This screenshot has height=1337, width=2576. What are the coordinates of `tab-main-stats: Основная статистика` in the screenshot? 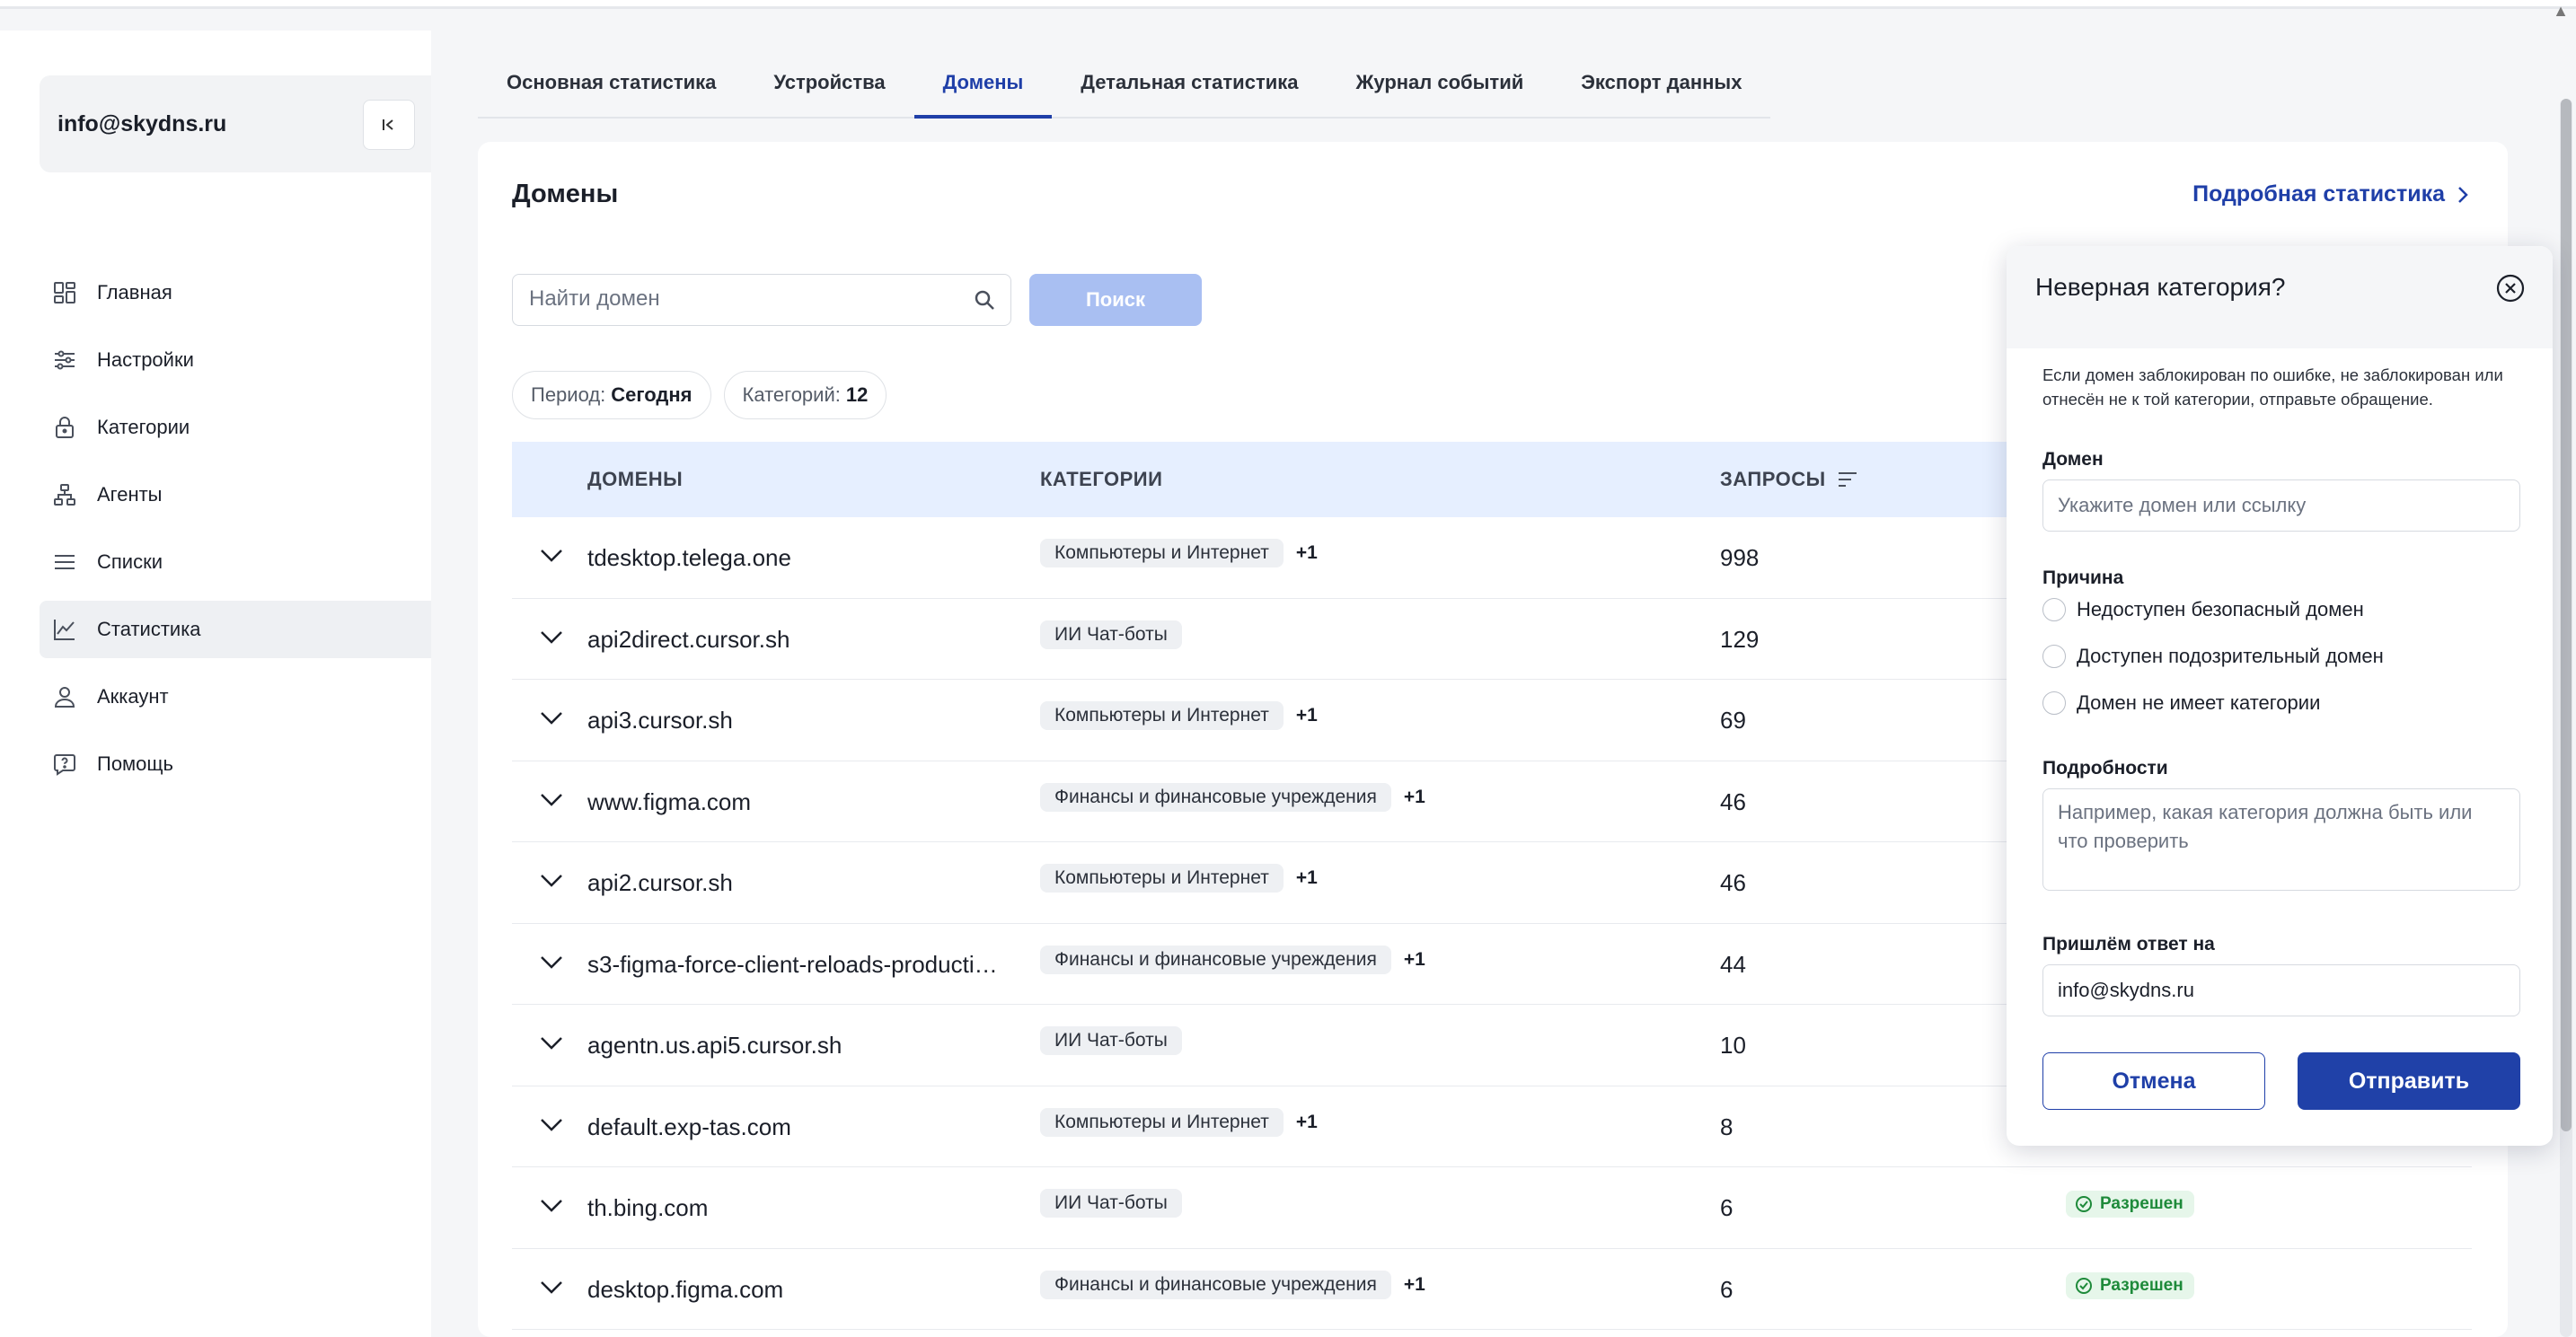 It's located at (611, 90).